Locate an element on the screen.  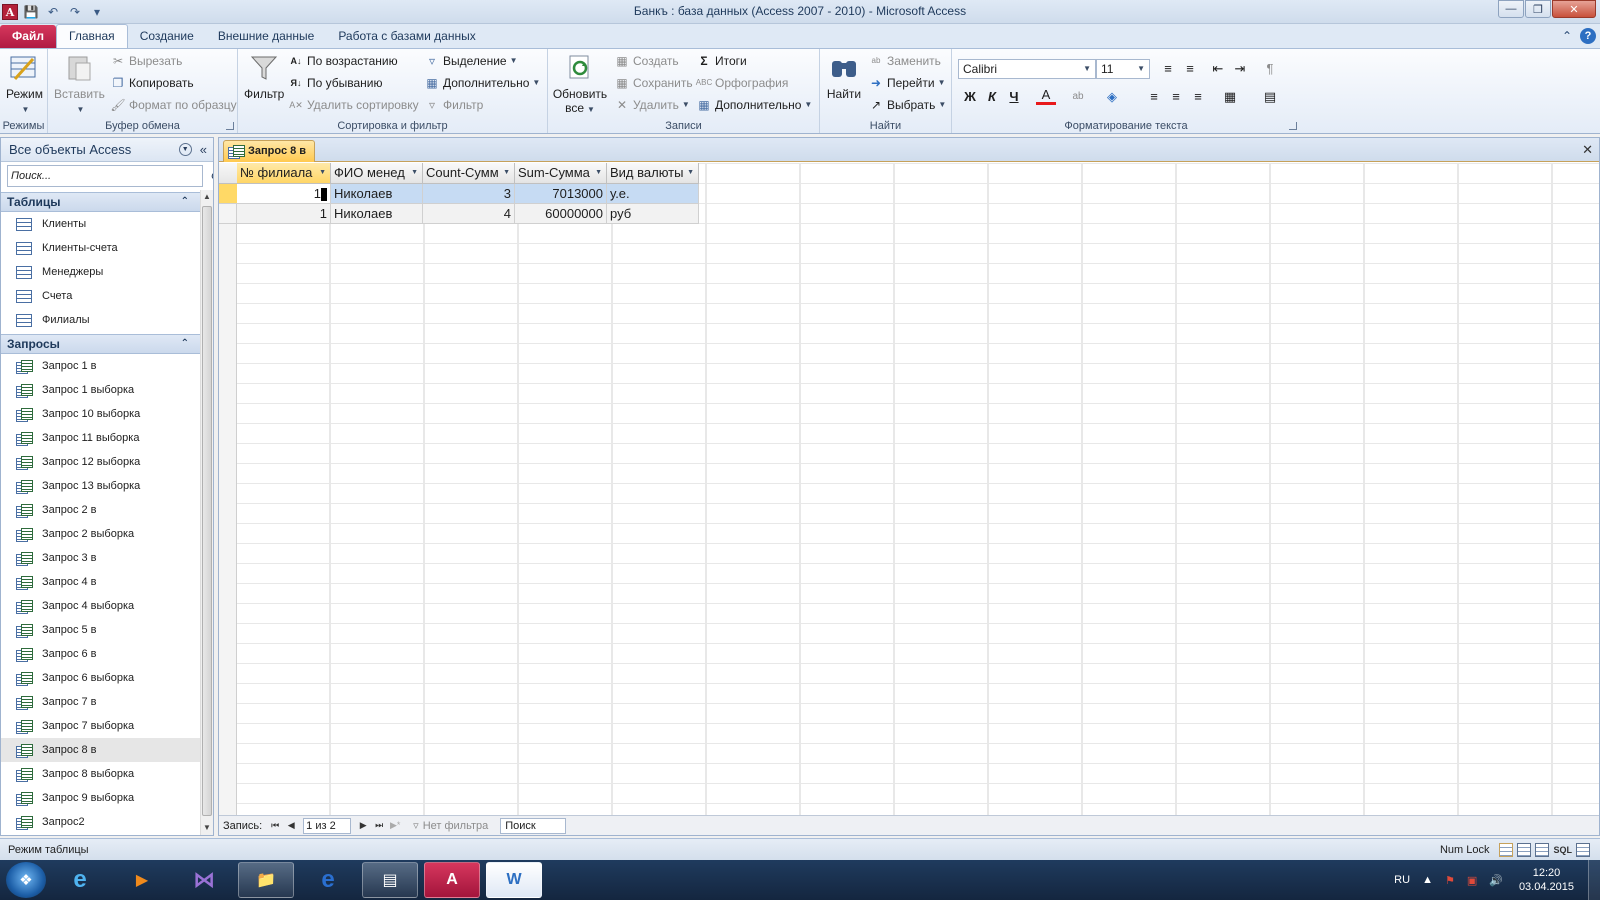
table-cell: Николаев is located at coordinates (377, 194).